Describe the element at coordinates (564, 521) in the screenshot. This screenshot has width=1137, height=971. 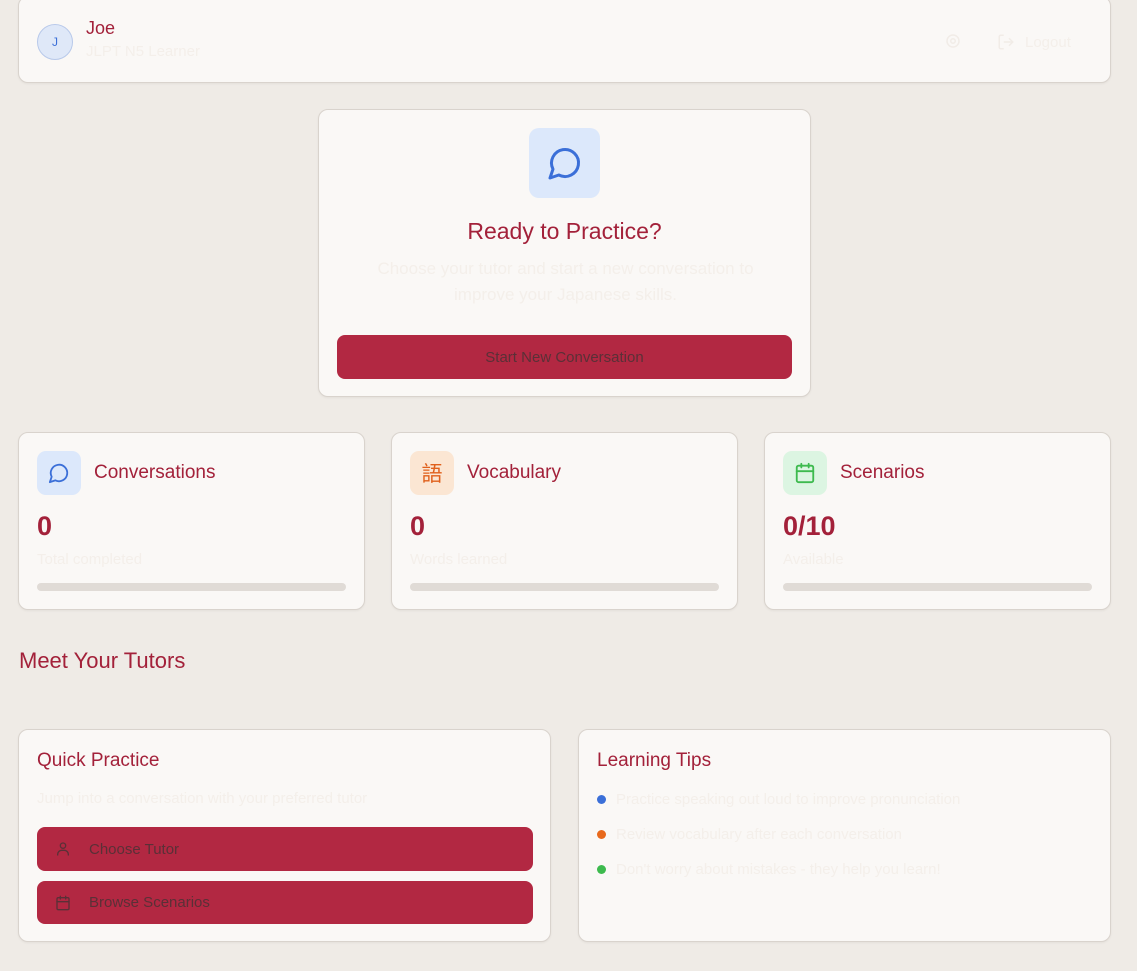
I see `stat-card-vocabulary: 語 Vocabulary 0 Words learned` at that location.